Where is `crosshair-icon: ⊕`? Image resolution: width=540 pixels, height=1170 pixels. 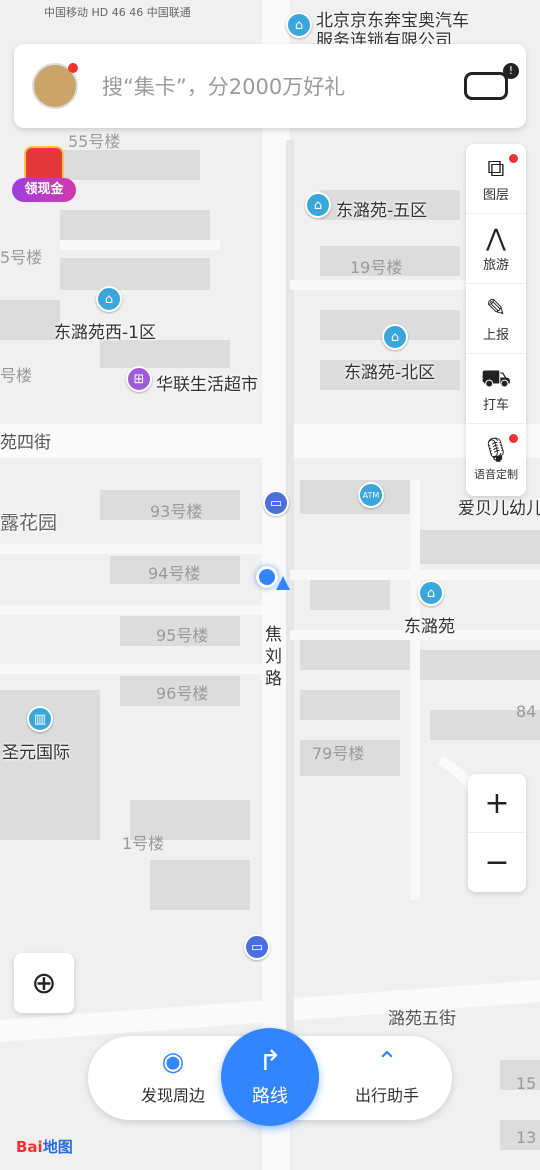
crosshair-icon: ⊕ is located at coordinates (44, 983).